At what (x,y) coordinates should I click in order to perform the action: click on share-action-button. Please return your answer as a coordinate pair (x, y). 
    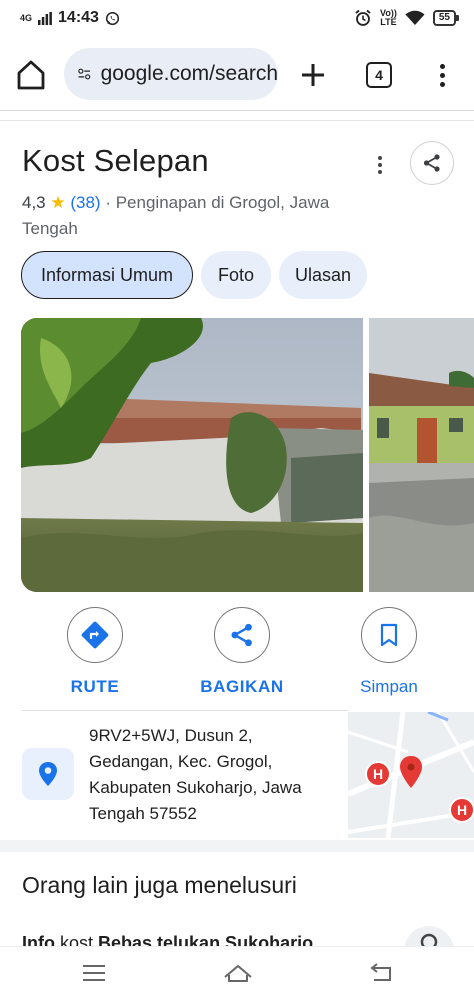
    Looking at the image, I should click on (242, 635).